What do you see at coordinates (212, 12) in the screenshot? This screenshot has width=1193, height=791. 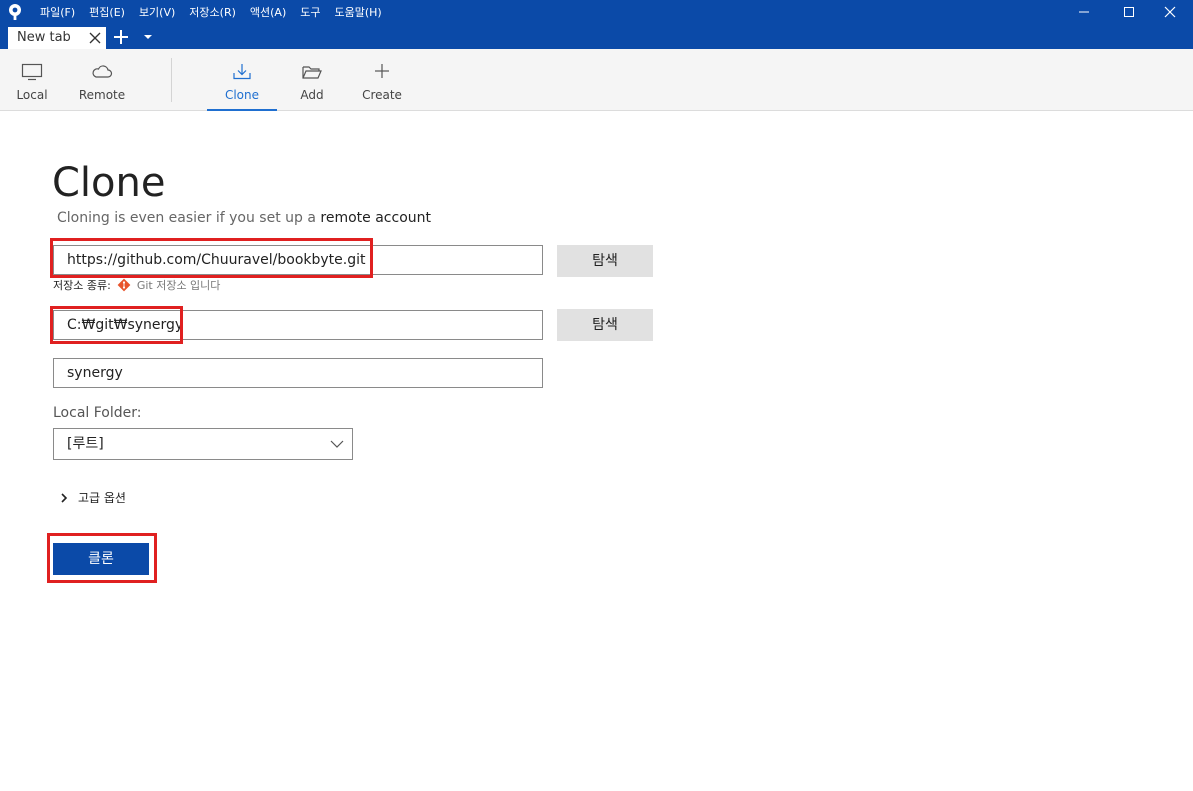 I see `menu-repository: 저장소(R)` at bounding box center [212, 12].